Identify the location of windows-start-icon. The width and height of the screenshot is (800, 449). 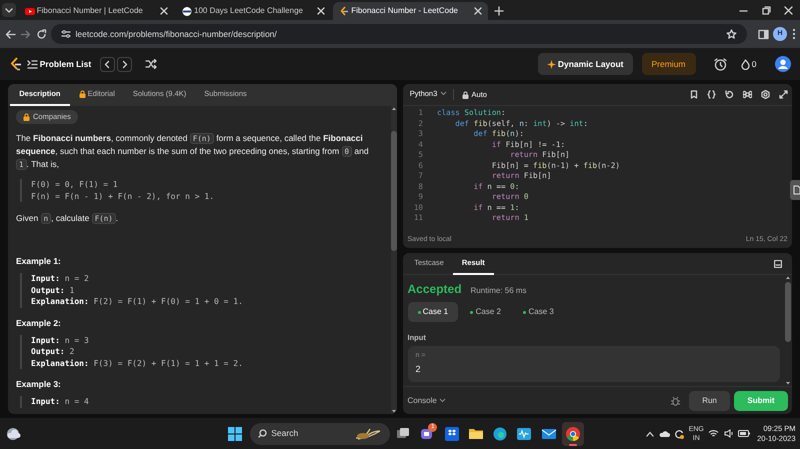
(235, 433).